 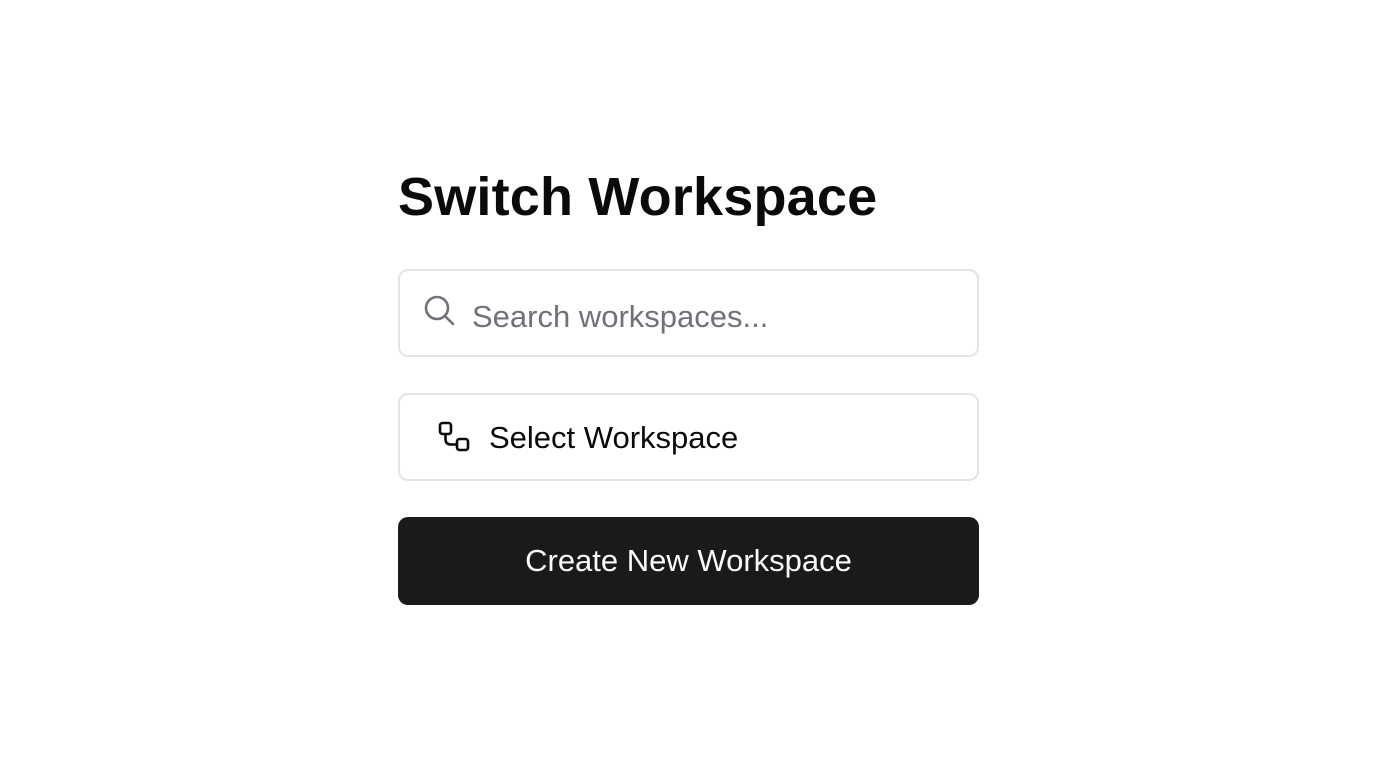 I want to click on select-workspace-button: Select Workspace, so click(x=688, y=437).